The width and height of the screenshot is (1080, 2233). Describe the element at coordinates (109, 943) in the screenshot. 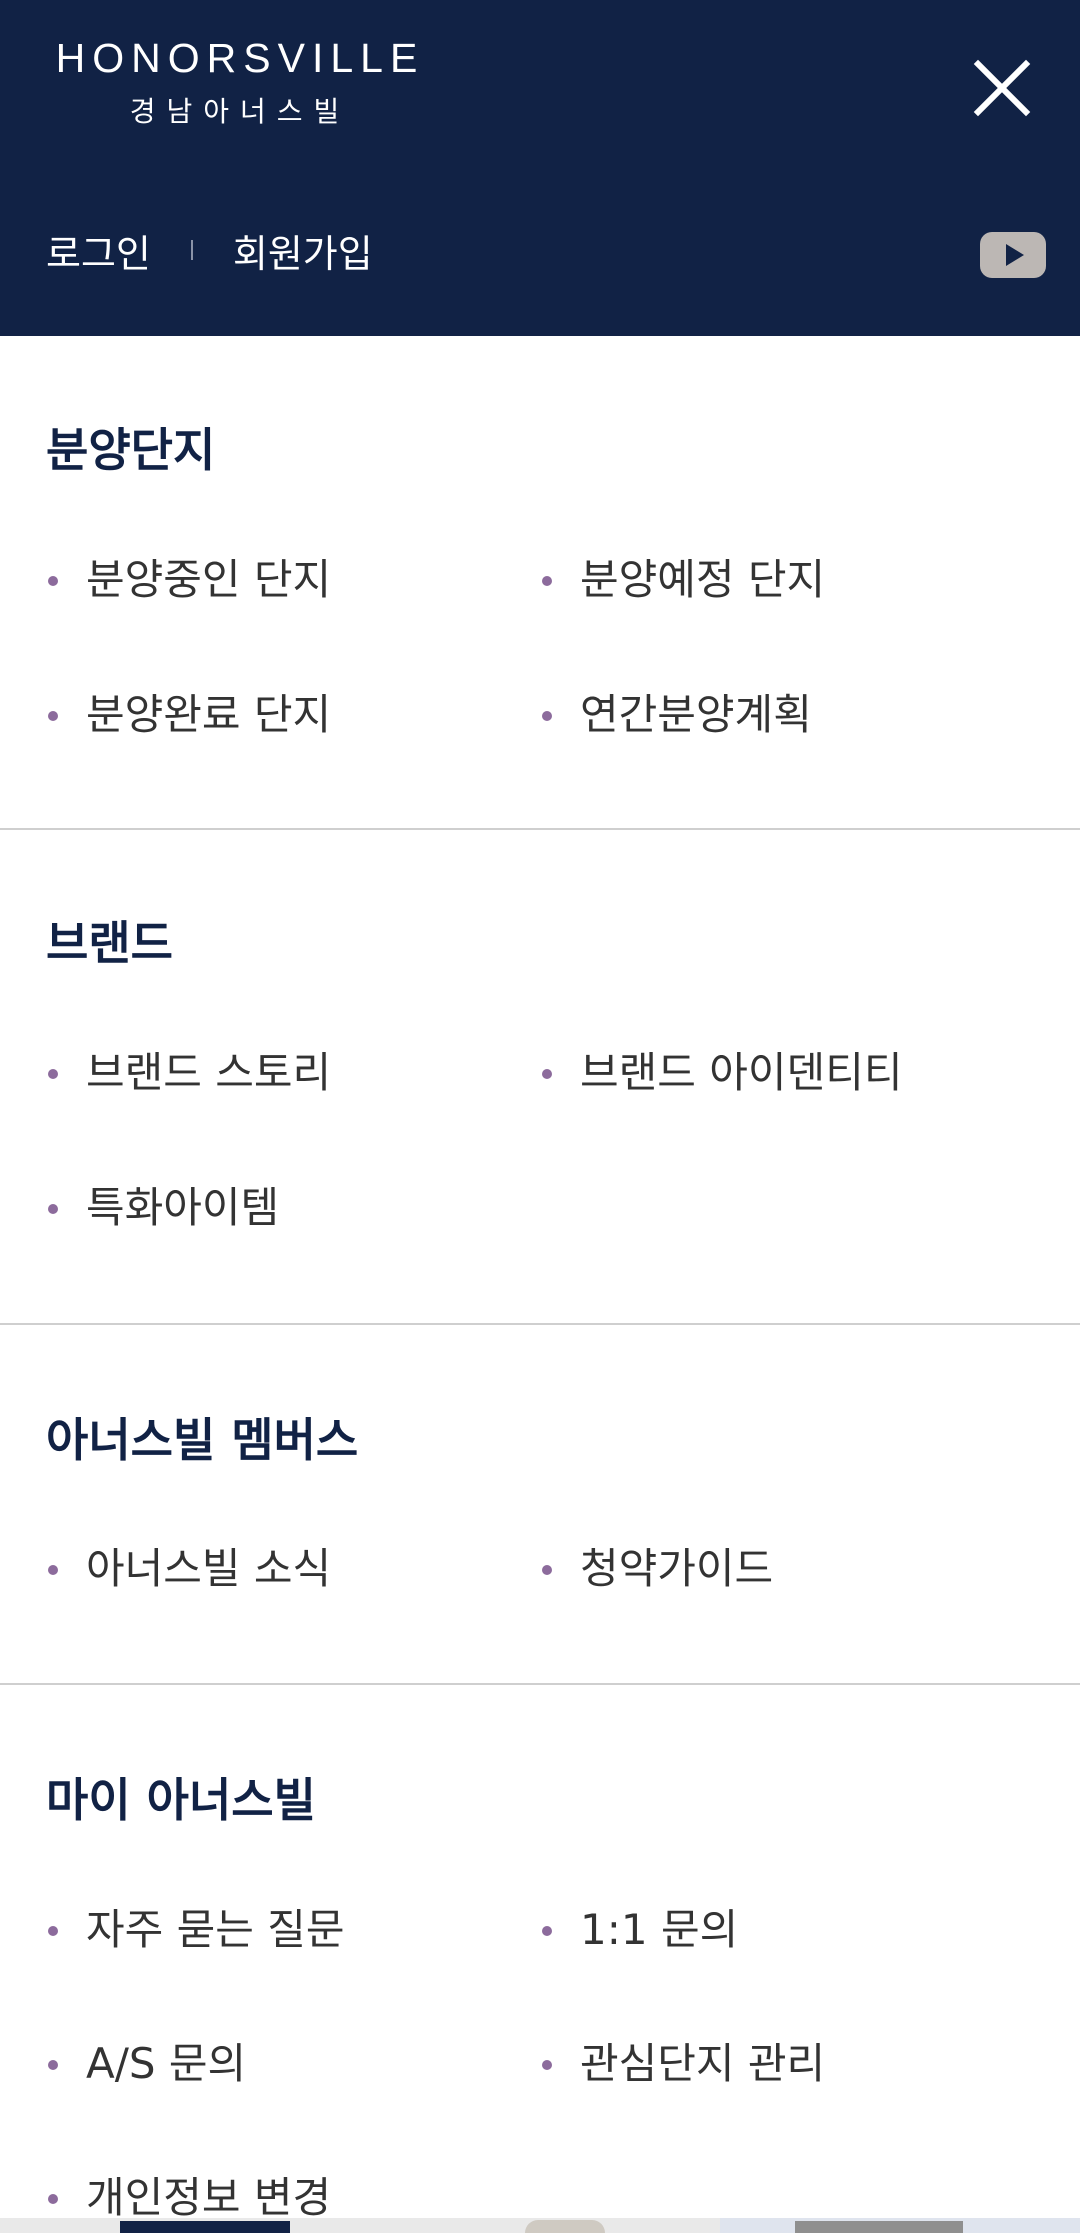

I see `section-title: 브랜드` at that location.